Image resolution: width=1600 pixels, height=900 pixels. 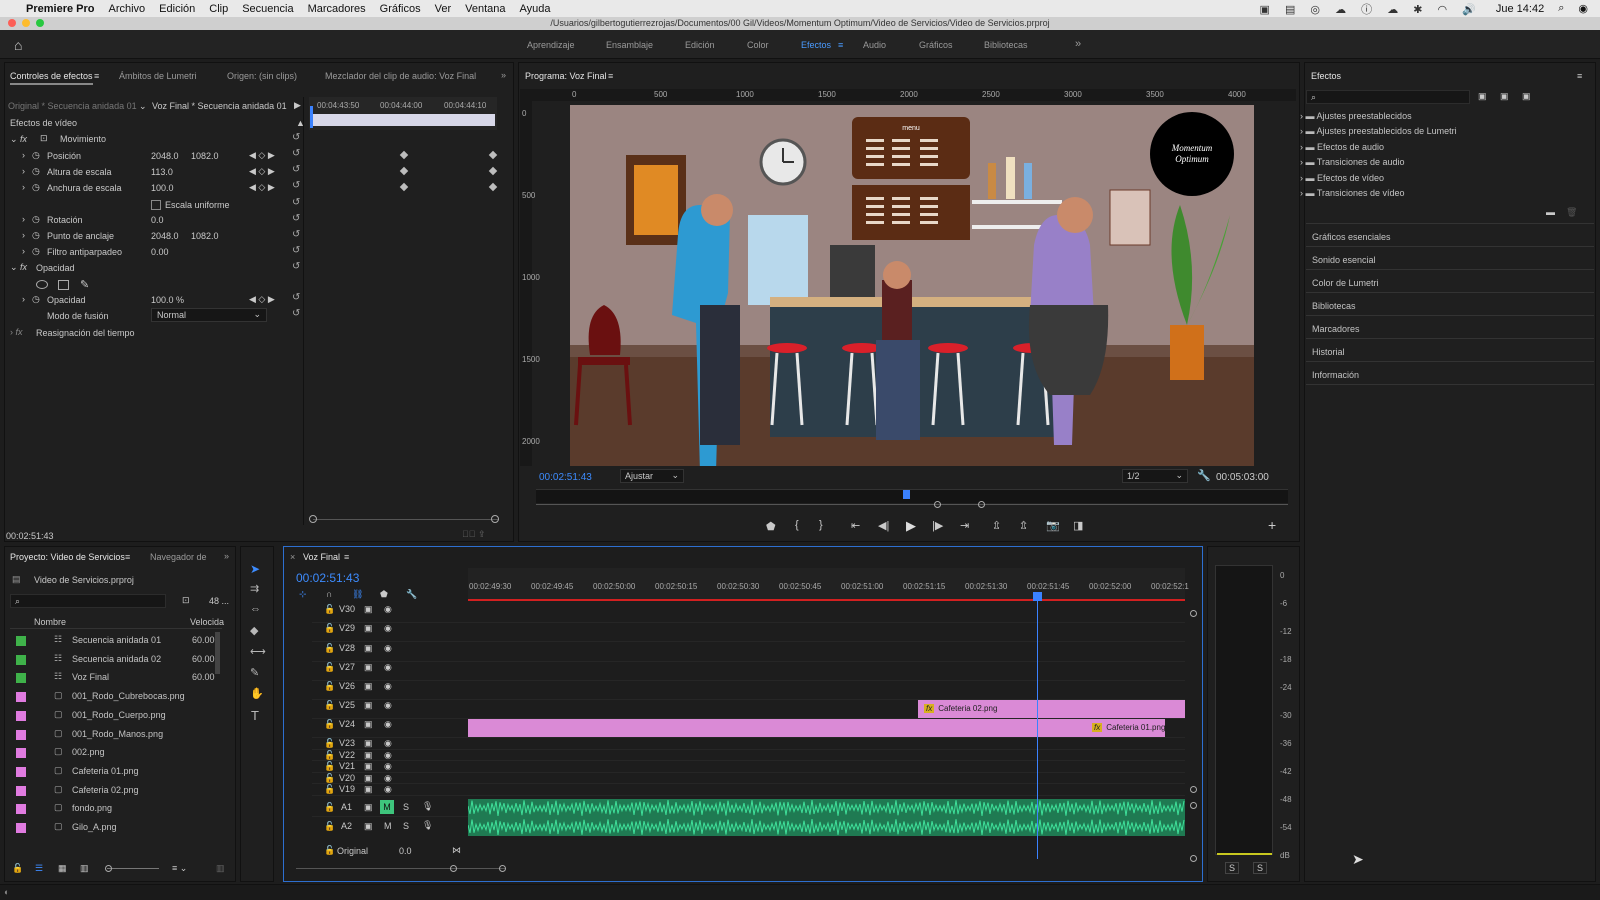 What do you see at coordinates (18, 267) in the screenshot?
I see `opacity-toggle-icon: ⌄ fx` at bounding box center [18, 267].